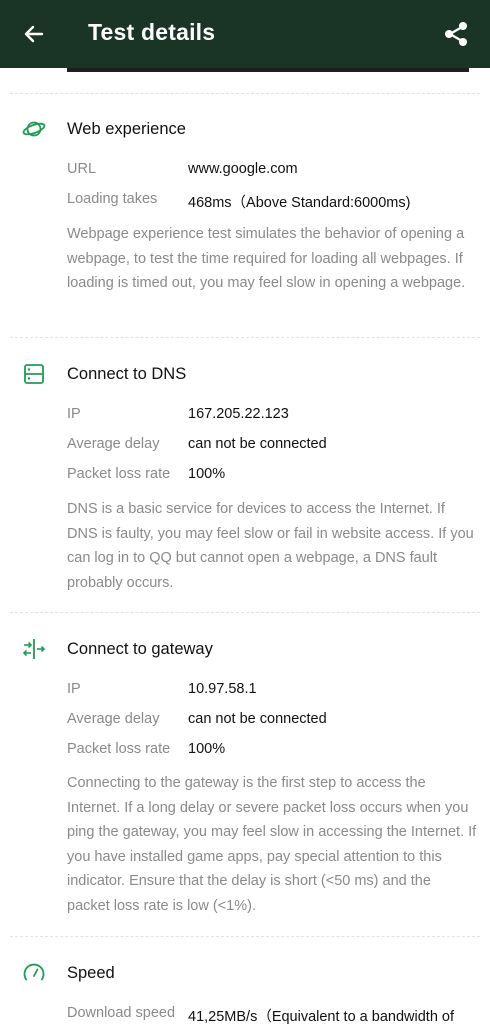  What do you see at coordinates (321, 1017) in the screenshot?
I see `row-value-download-speed: 41,25MB/s（Equivalent to a bandwidth of` at bounding box center [321, 1017].